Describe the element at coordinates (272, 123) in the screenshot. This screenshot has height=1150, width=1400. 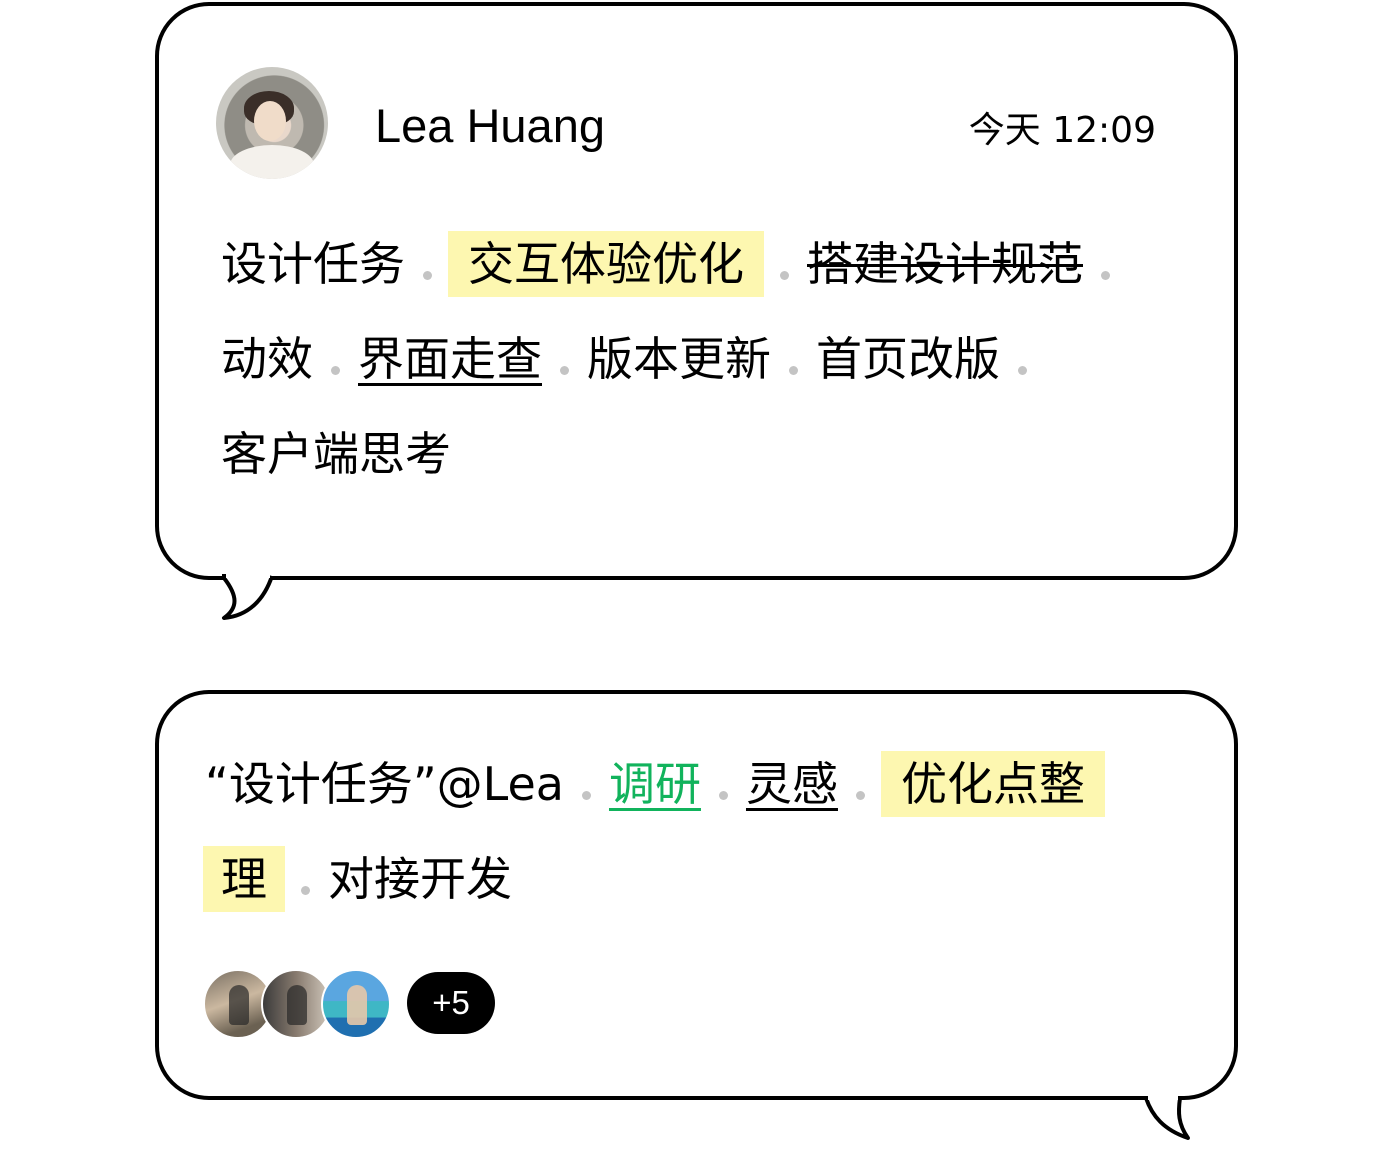
I see `user-avatar` at that location.